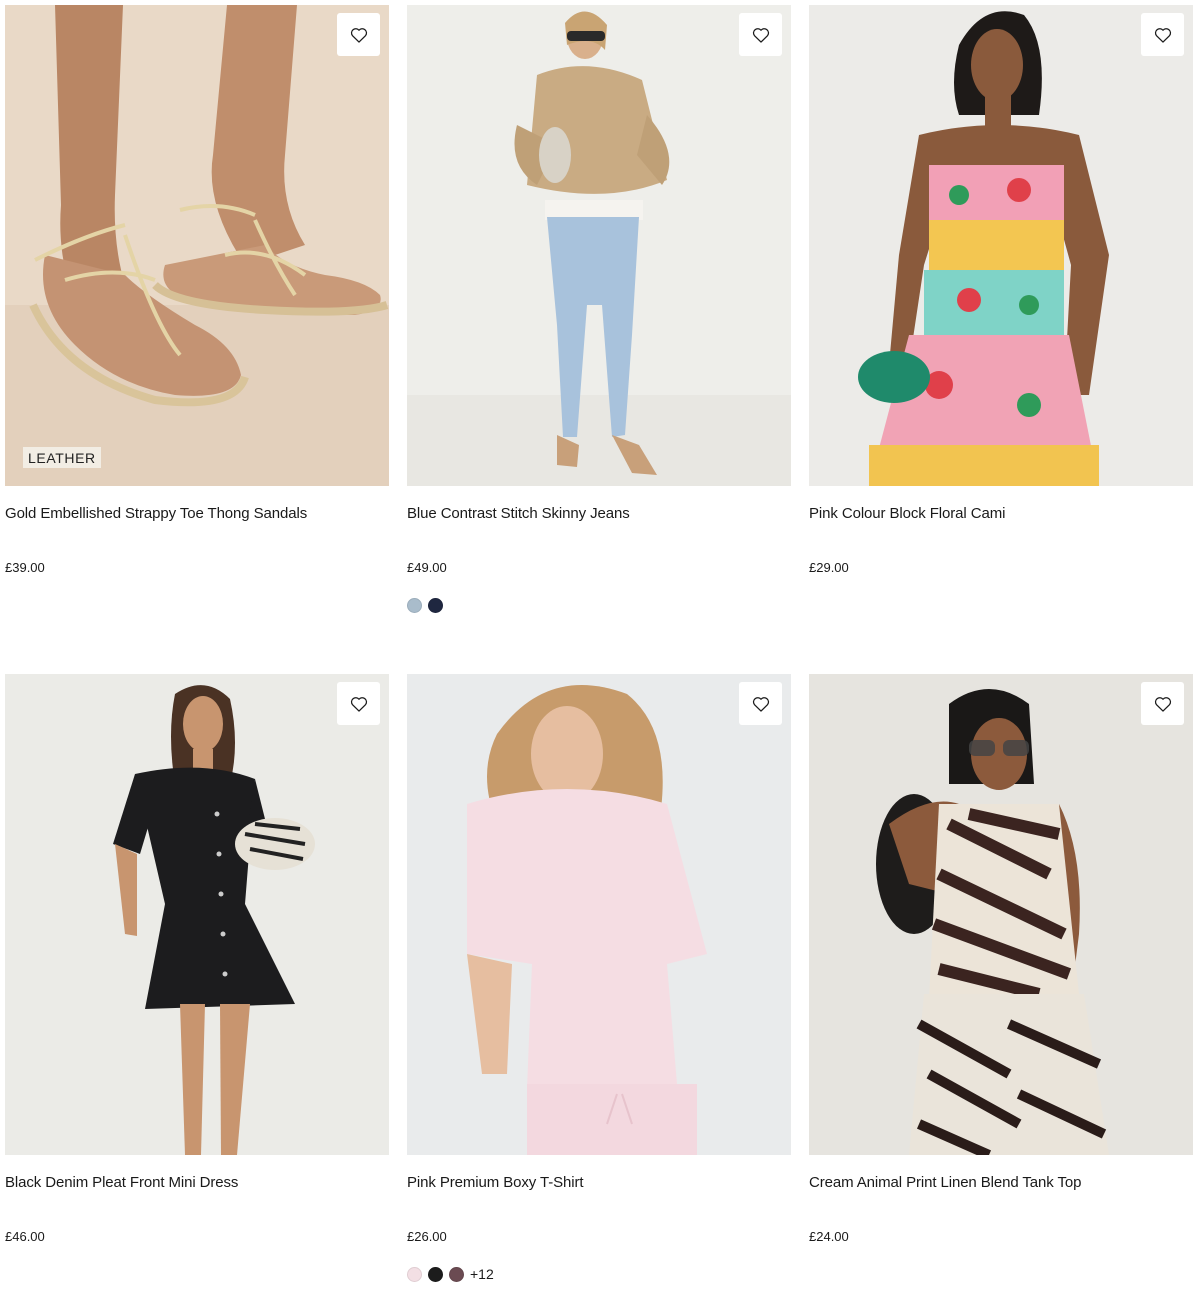  I want to click on product-card: Pink Colour Block Floral Cami £29.00, so click(1001, 291).